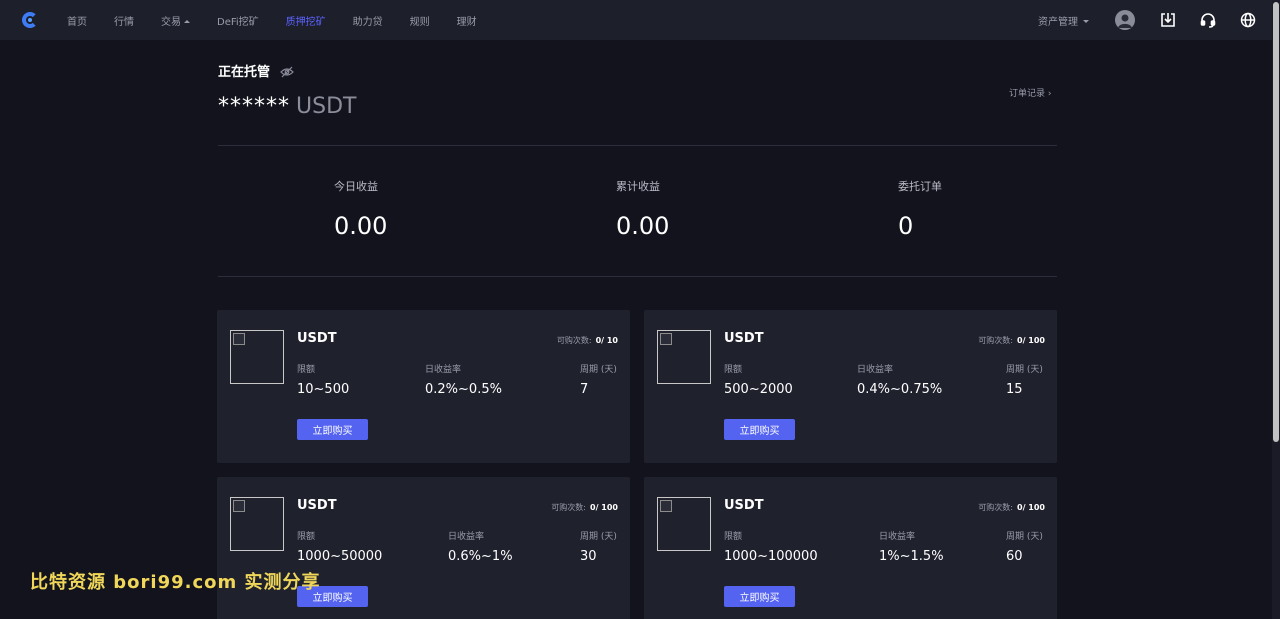 The width and height of the screenshot is (1280, 619). I want to click on nav-item-staking-mining: 质押挖矿, so click(306, 20).